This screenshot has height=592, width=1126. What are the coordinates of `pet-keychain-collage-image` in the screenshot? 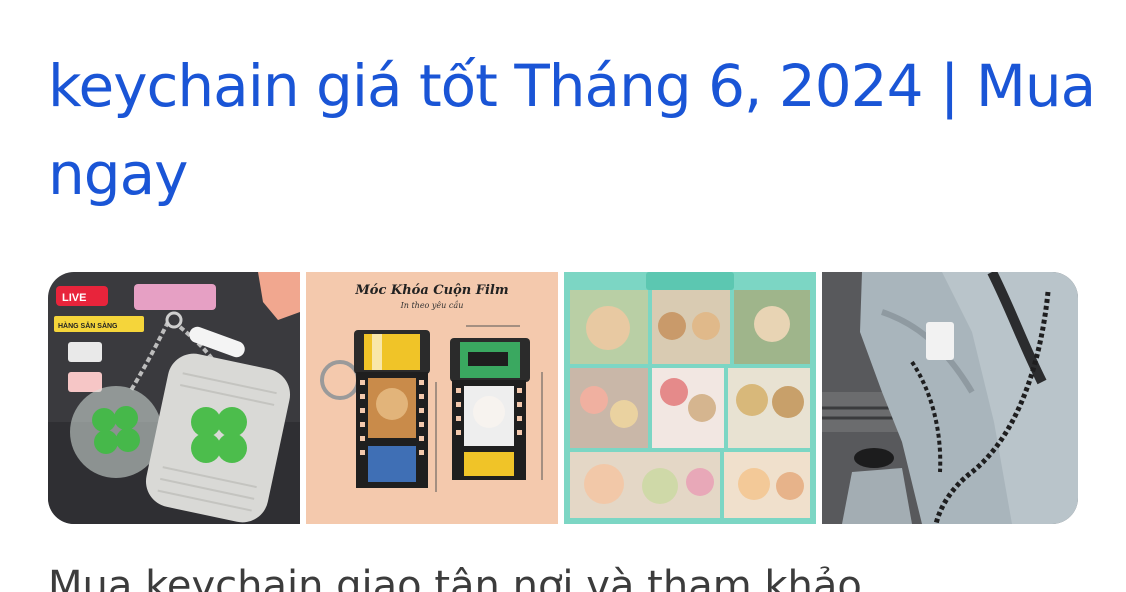 It's located at (690, 398).